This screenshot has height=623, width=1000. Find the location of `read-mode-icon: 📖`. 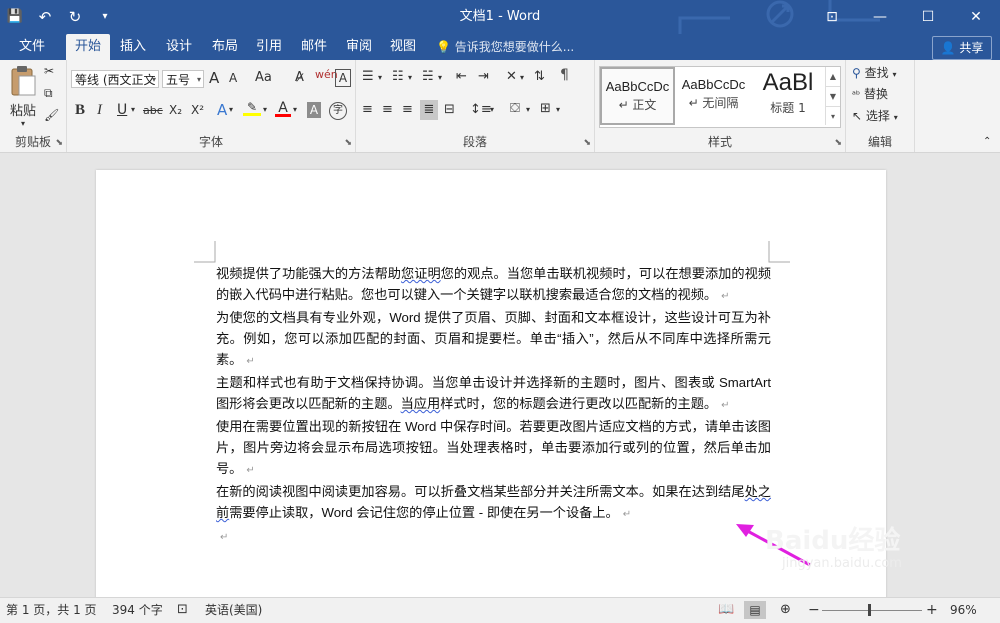

read-mode-icon: 📖 is located at coordinates (726, 610).